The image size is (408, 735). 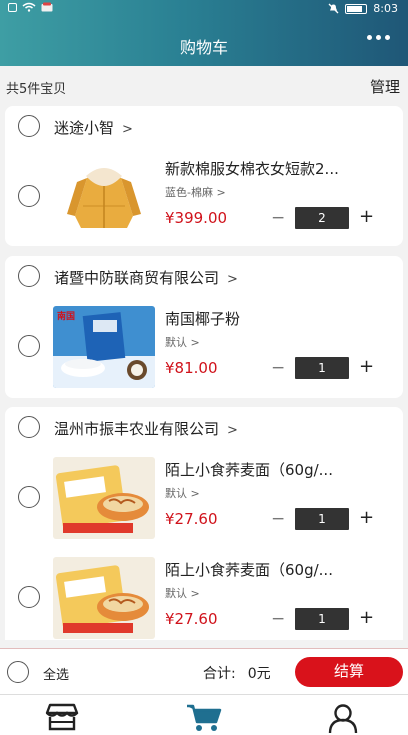 What do you see at coordinates (203, 47) in the screenshot?
I see `page-title: 购物车` at bounding box center [203, 47].